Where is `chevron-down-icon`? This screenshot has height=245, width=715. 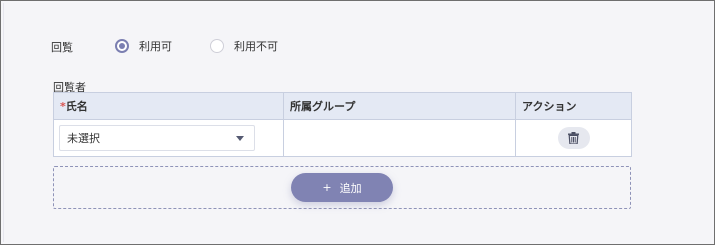
chevron-down-icon is located at coordinates (240, 138).